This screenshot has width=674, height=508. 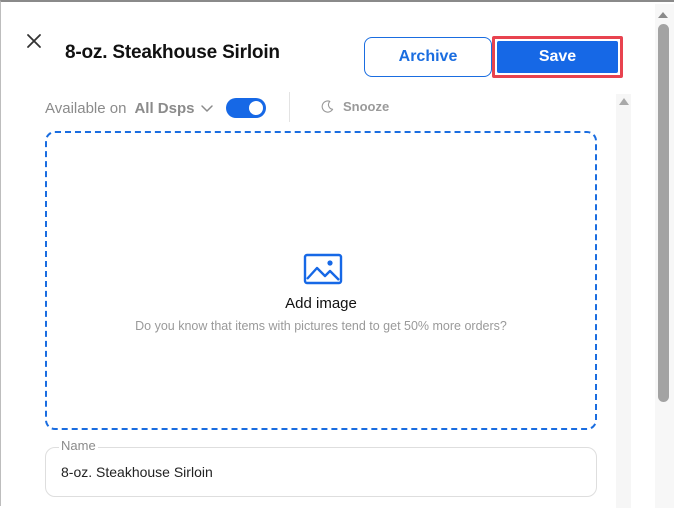 I want to click on divider, so click(x=289, y=107).